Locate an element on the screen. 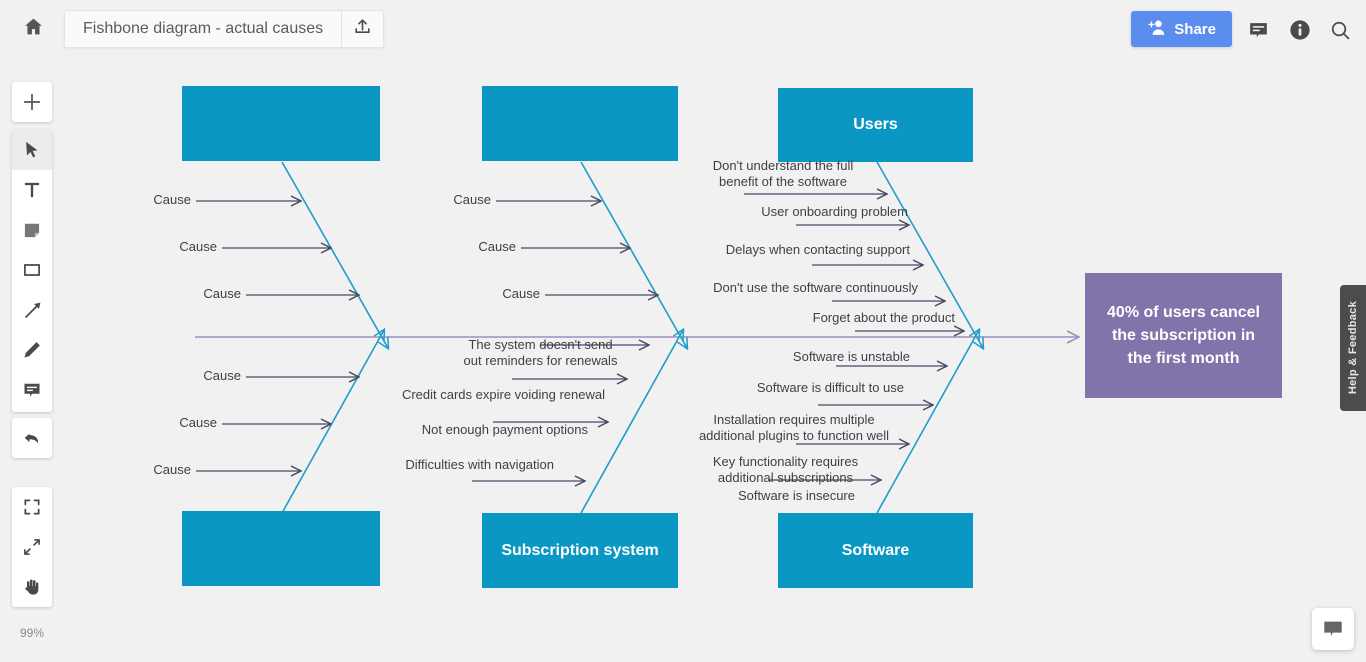 The height and width of the screenshot is (662, 1366). top-bar: Fishbone diagram - actual causes Share is located at coordinates (683, 29).